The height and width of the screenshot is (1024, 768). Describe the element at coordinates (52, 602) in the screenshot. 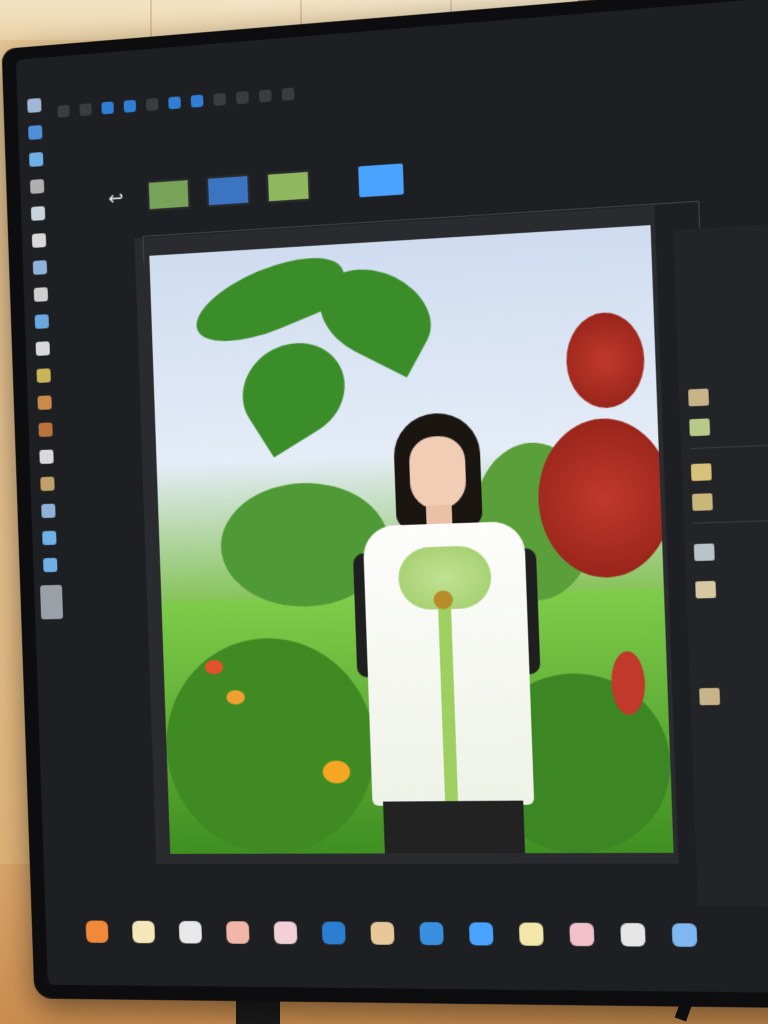

I see `color-swatch-icon` at that location.